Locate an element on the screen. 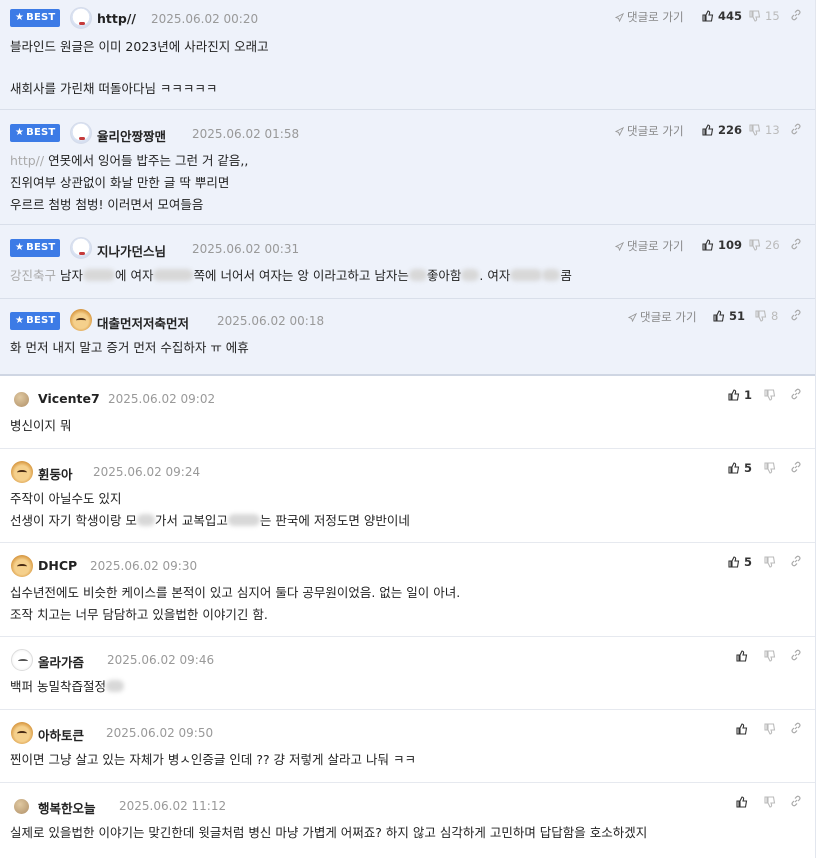  nickname: http// is located at coordinates (116, 18).